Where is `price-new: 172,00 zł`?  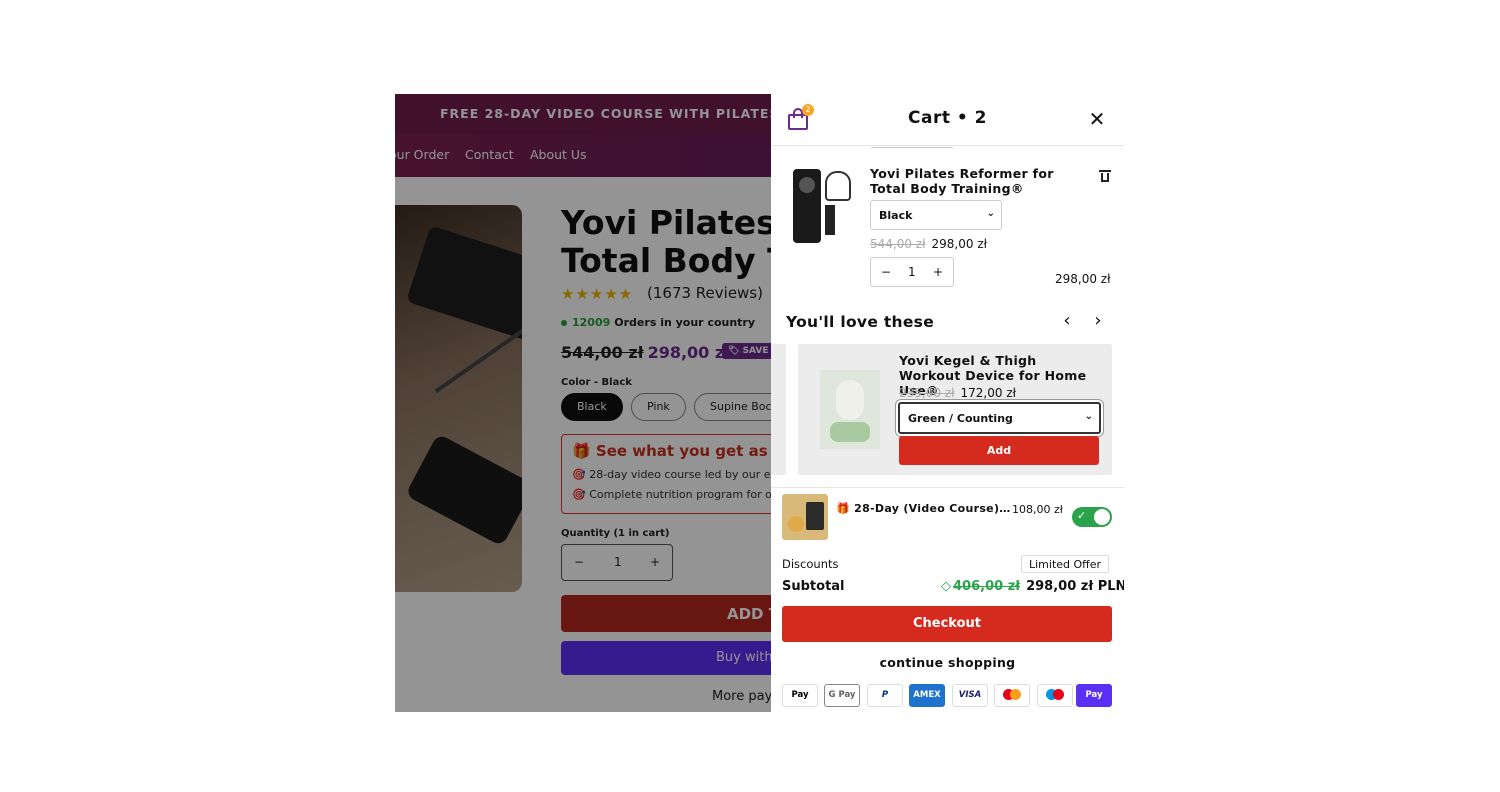
price-new: 172,00 zł is located at coordinates (988, 393).